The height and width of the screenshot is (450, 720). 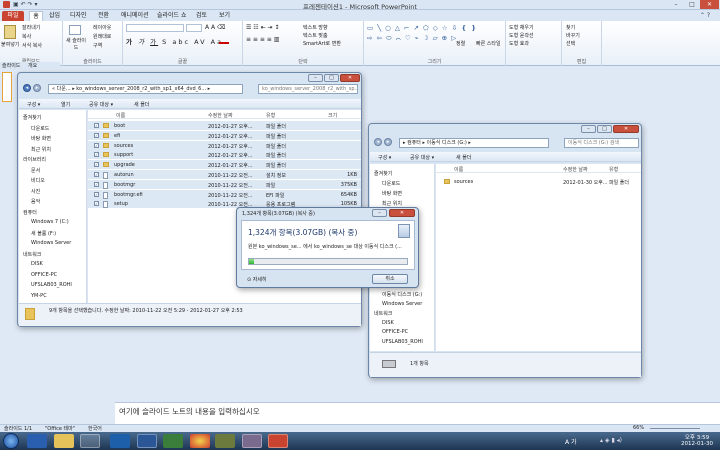 What do you see at coordinates (90, 441) in the screenshot?
I see `media-taskbar-icon` at bounding box center [90, 441].